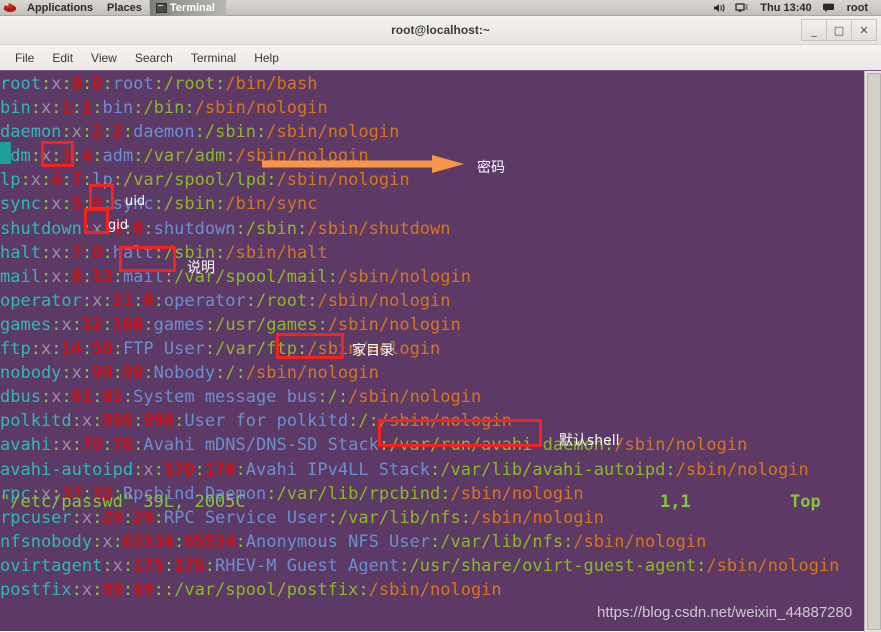  Describe the element at coordinates (159, 84) in the screenshot. I see `passwd-entry-line: root:x:0:0:root:/root:/bin/bash` at that location.